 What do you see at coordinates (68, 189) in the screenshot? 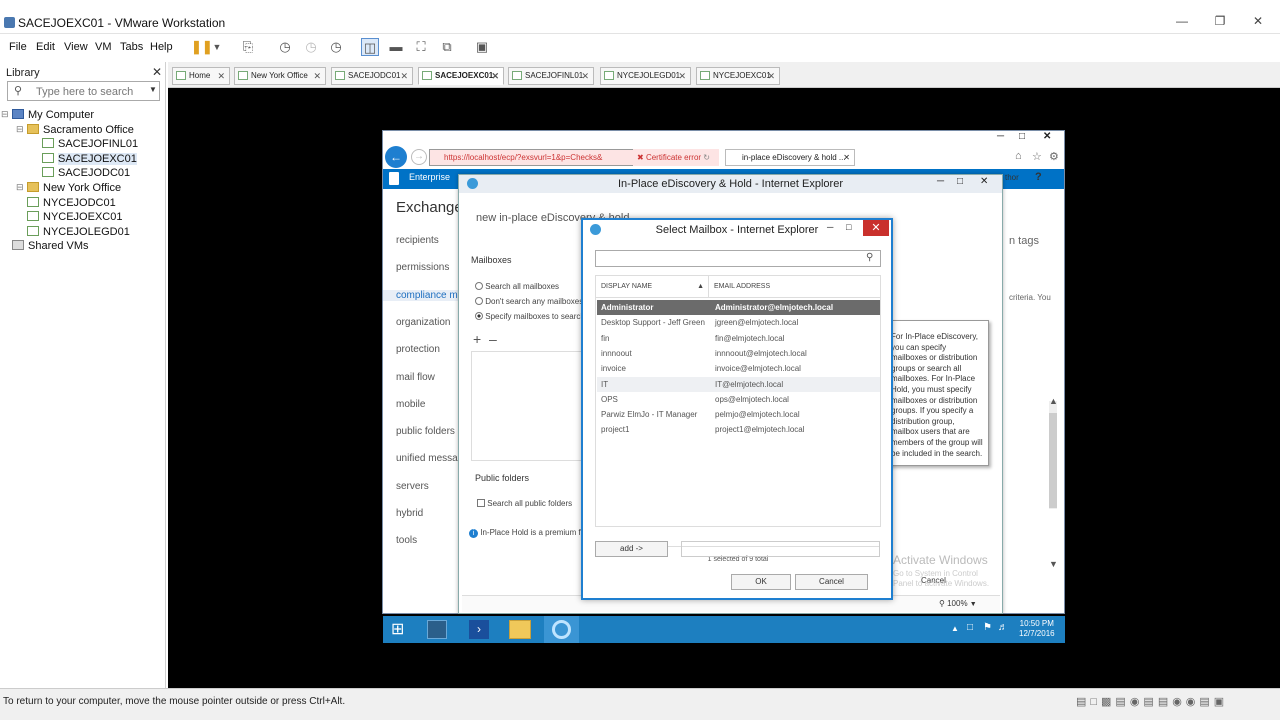
I see `tree-item: ⊟ New York Office` at bounding box center [68, 189].